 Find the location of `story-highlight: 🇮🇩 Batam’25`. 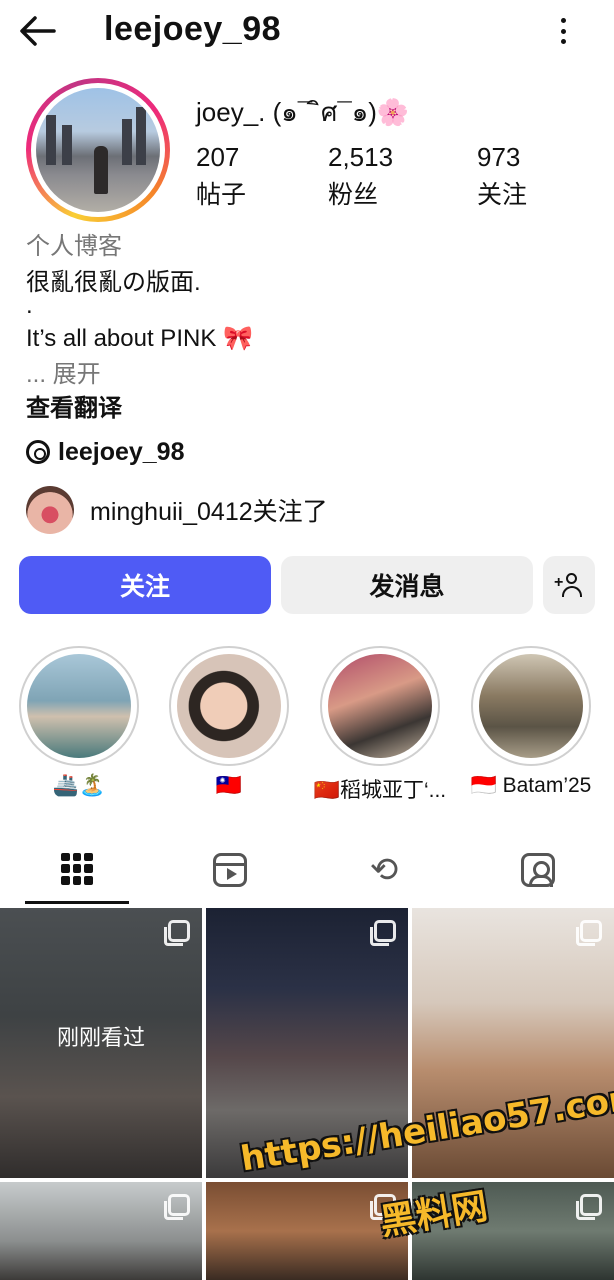

story-highlight: 🇮🇩 Batam’25 is located at coordinates (531, 721).